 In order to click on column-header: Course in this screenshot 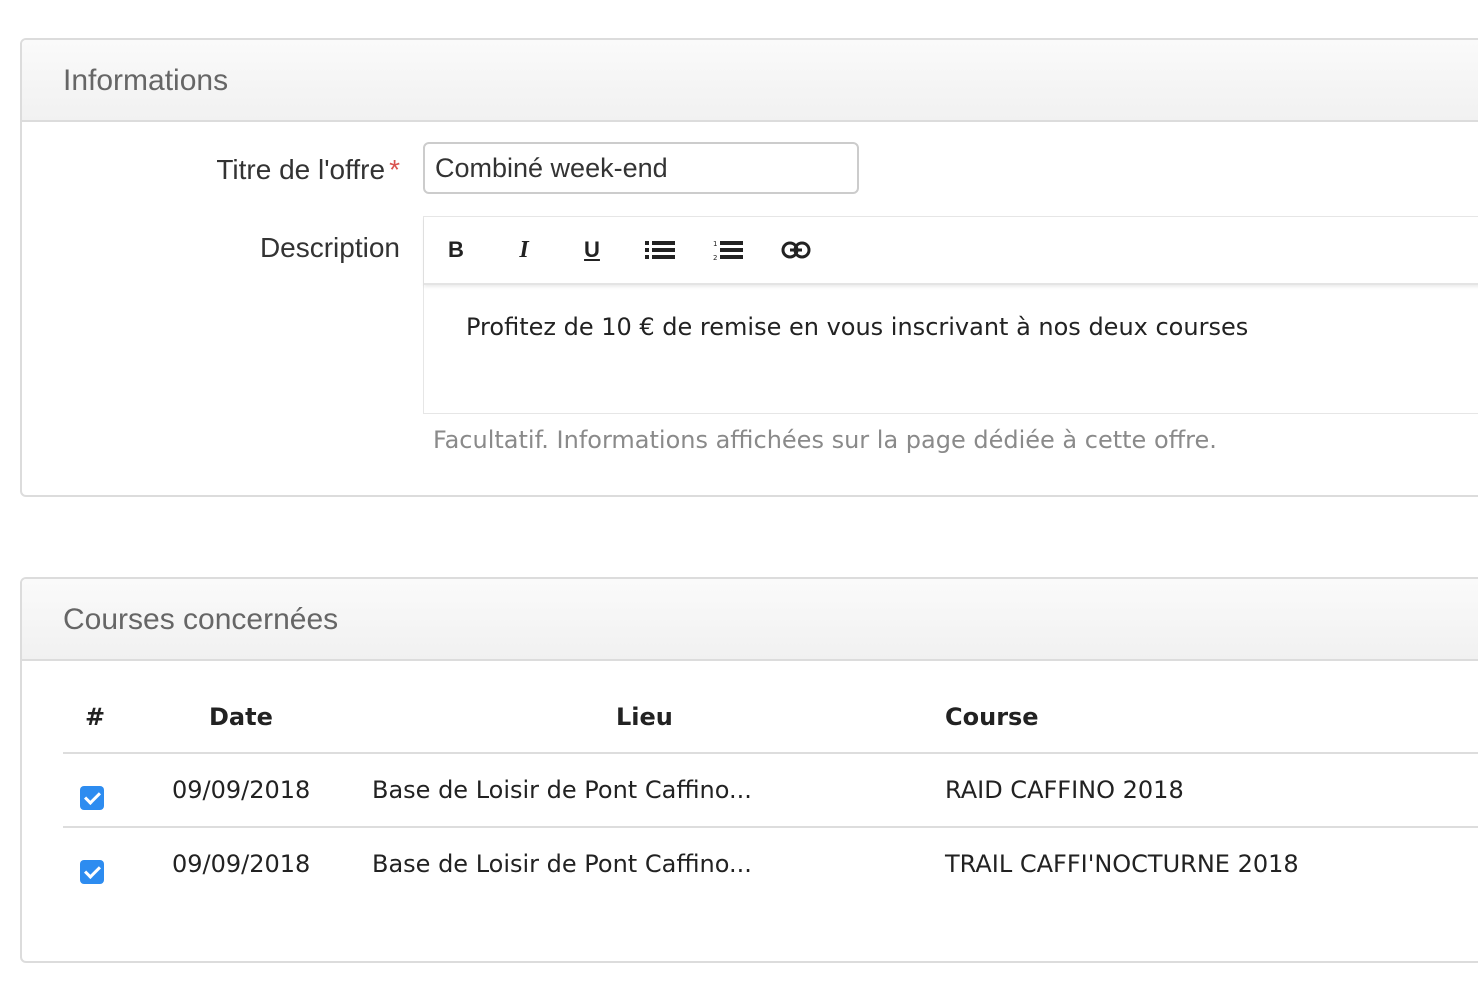, I will do `click(1211, 723)`.